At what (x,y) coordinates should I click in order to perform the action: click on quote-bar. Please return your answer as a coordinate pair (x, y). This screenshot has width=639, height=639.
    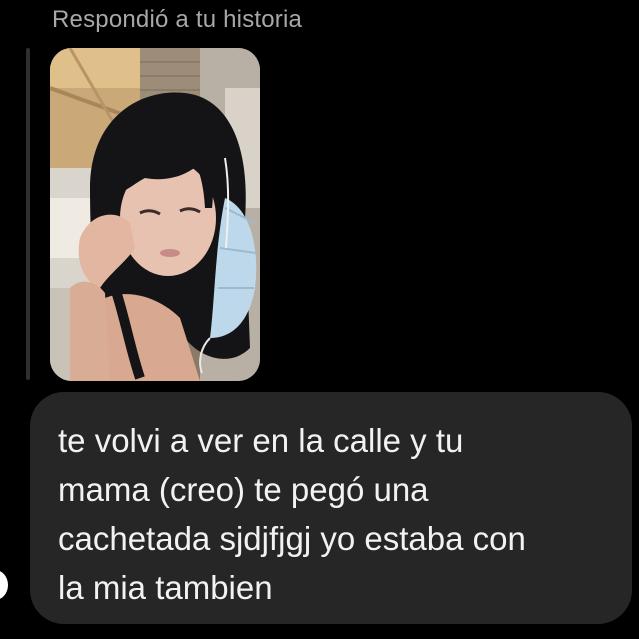
    Looking at the image, I should click on (28, 214).